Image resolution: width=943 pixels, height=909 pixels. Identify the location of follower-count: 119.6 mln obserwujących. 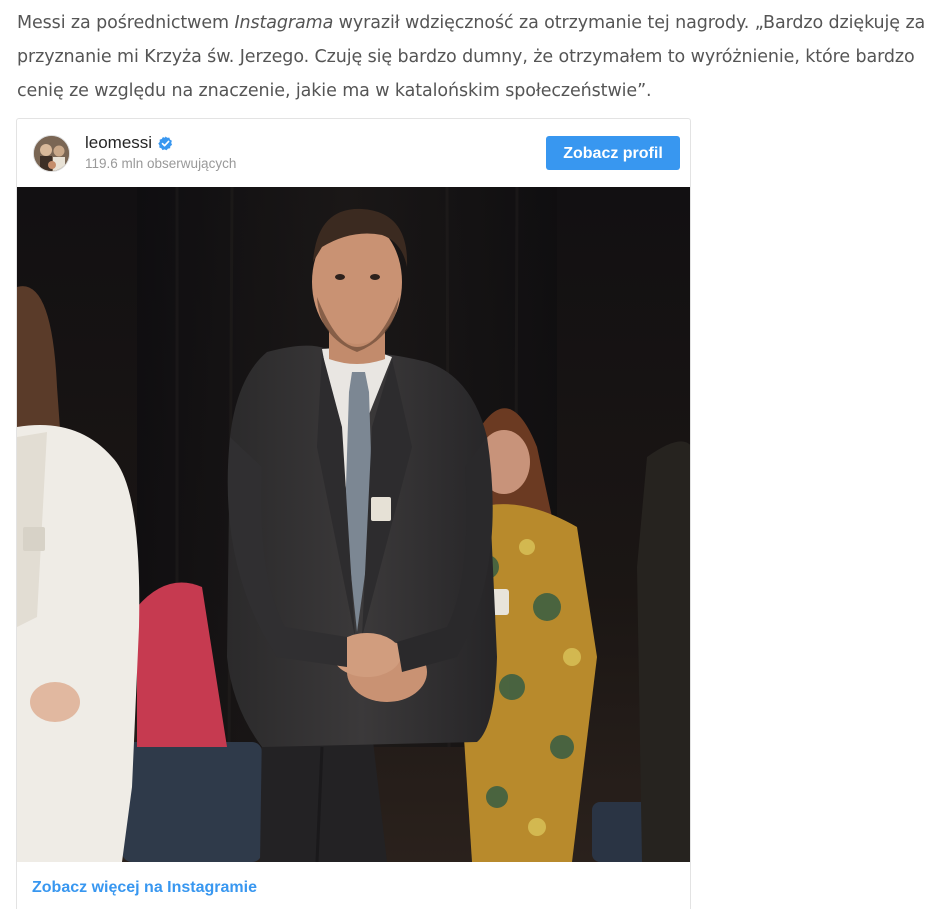
(161, 163).